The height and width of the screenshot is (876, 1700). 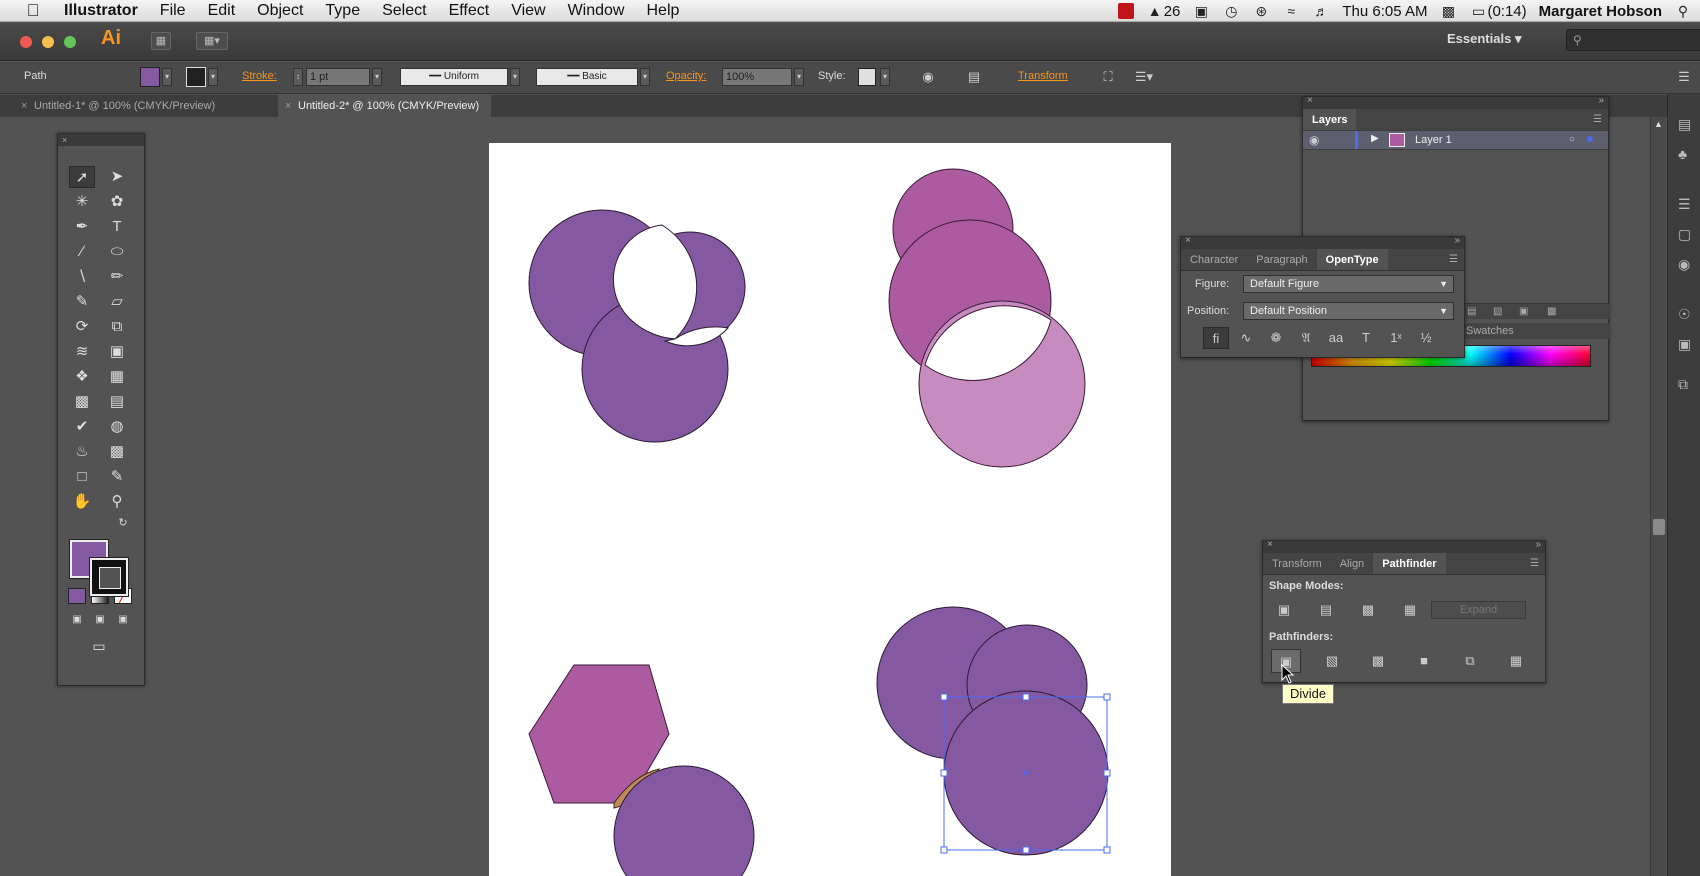 What do you see at coordinates (1409, 563) in the screenshot?
I see `tab-pathfinder: Pathfinder` at bounding box center [1409, 563].